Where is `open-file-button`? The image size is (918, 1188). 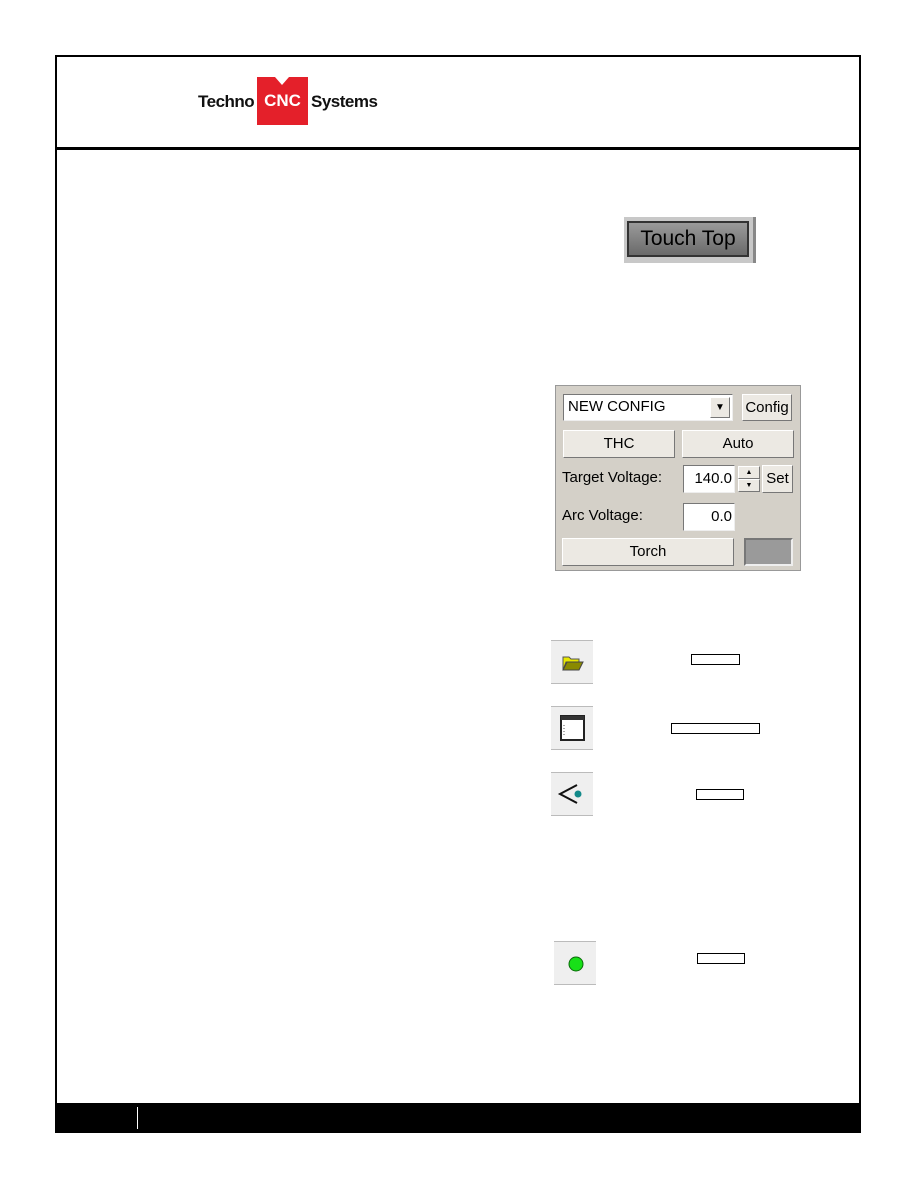
open-file-button is located at coordinates (572, 662).